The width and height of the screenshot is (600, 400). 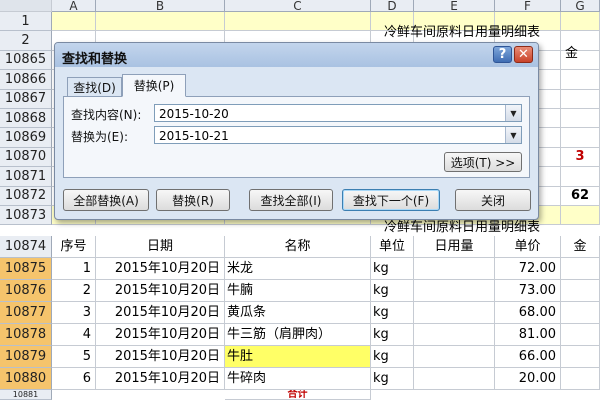 I want to click on row-header-10869: 10869, so click(x=26, y=138).